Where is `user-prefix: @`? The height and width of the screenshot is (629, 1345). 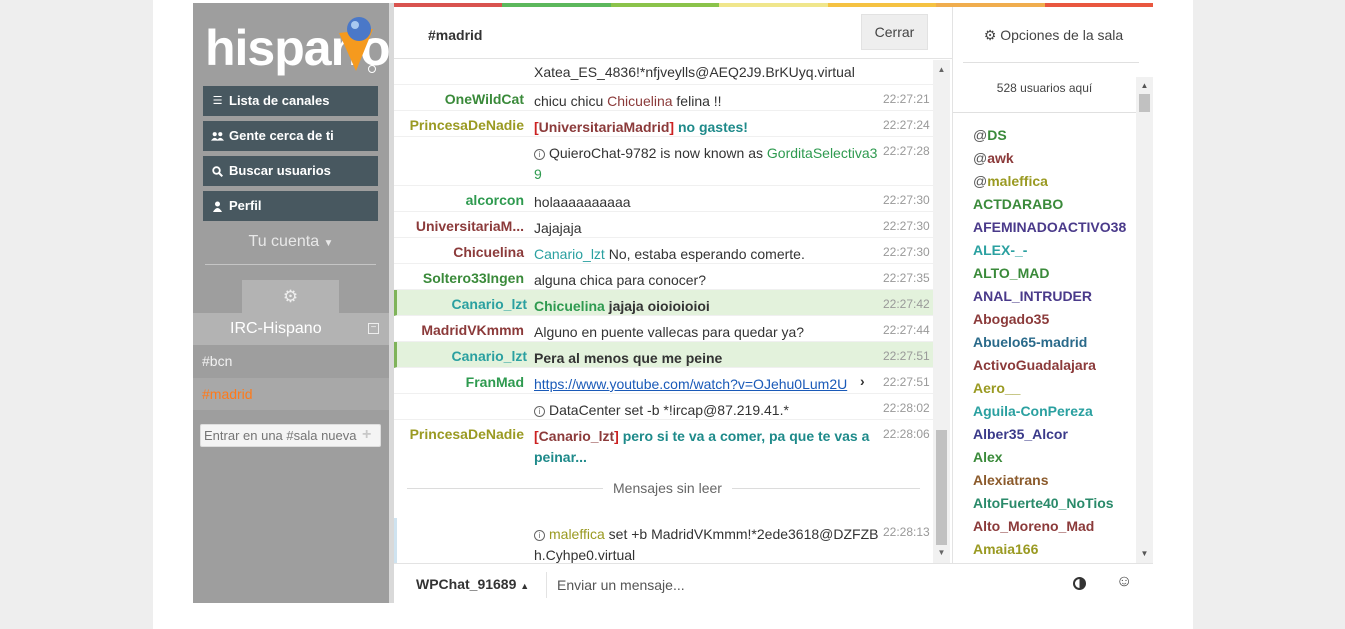 user-prefix: @ is located at coordinates (980, 181).